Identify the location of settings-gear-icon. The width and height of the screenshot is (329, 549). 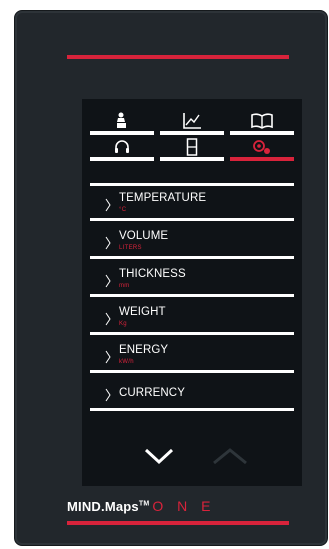
(262, 147).